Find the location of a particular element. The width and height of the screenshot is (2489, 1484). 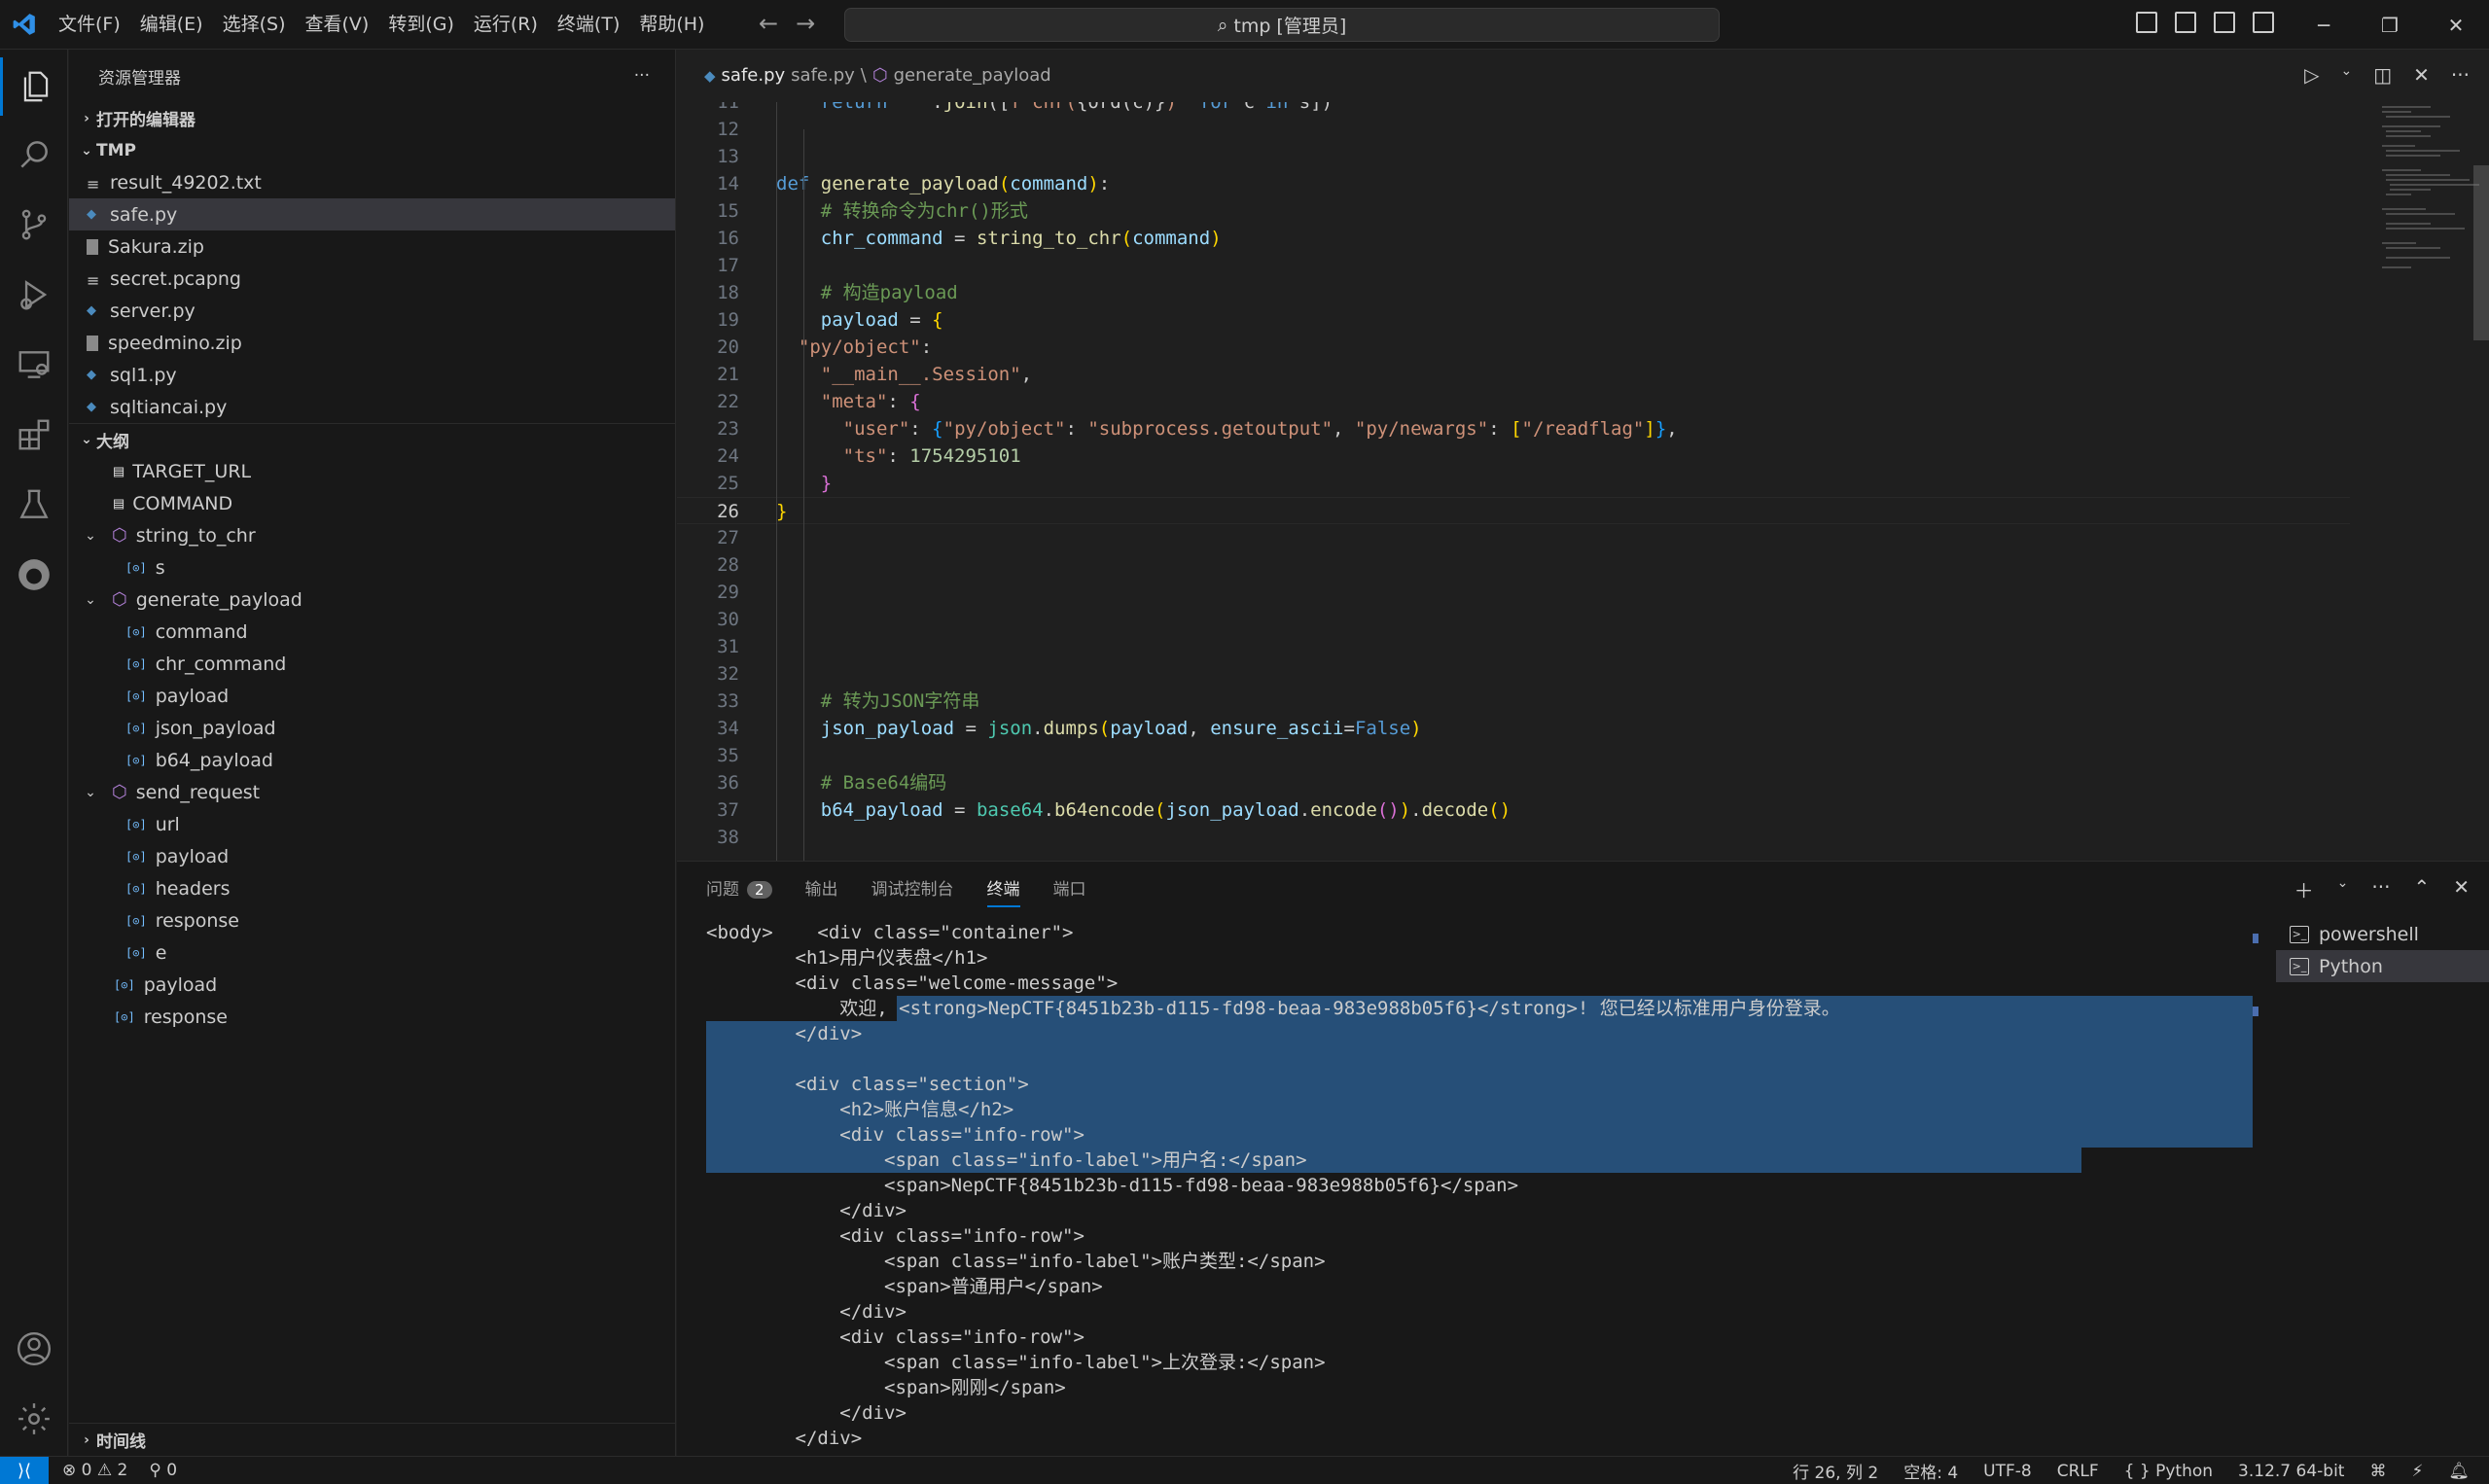

outline-item: ⌄ ⬡ string_to_chr is located at coordinates (372, 535).